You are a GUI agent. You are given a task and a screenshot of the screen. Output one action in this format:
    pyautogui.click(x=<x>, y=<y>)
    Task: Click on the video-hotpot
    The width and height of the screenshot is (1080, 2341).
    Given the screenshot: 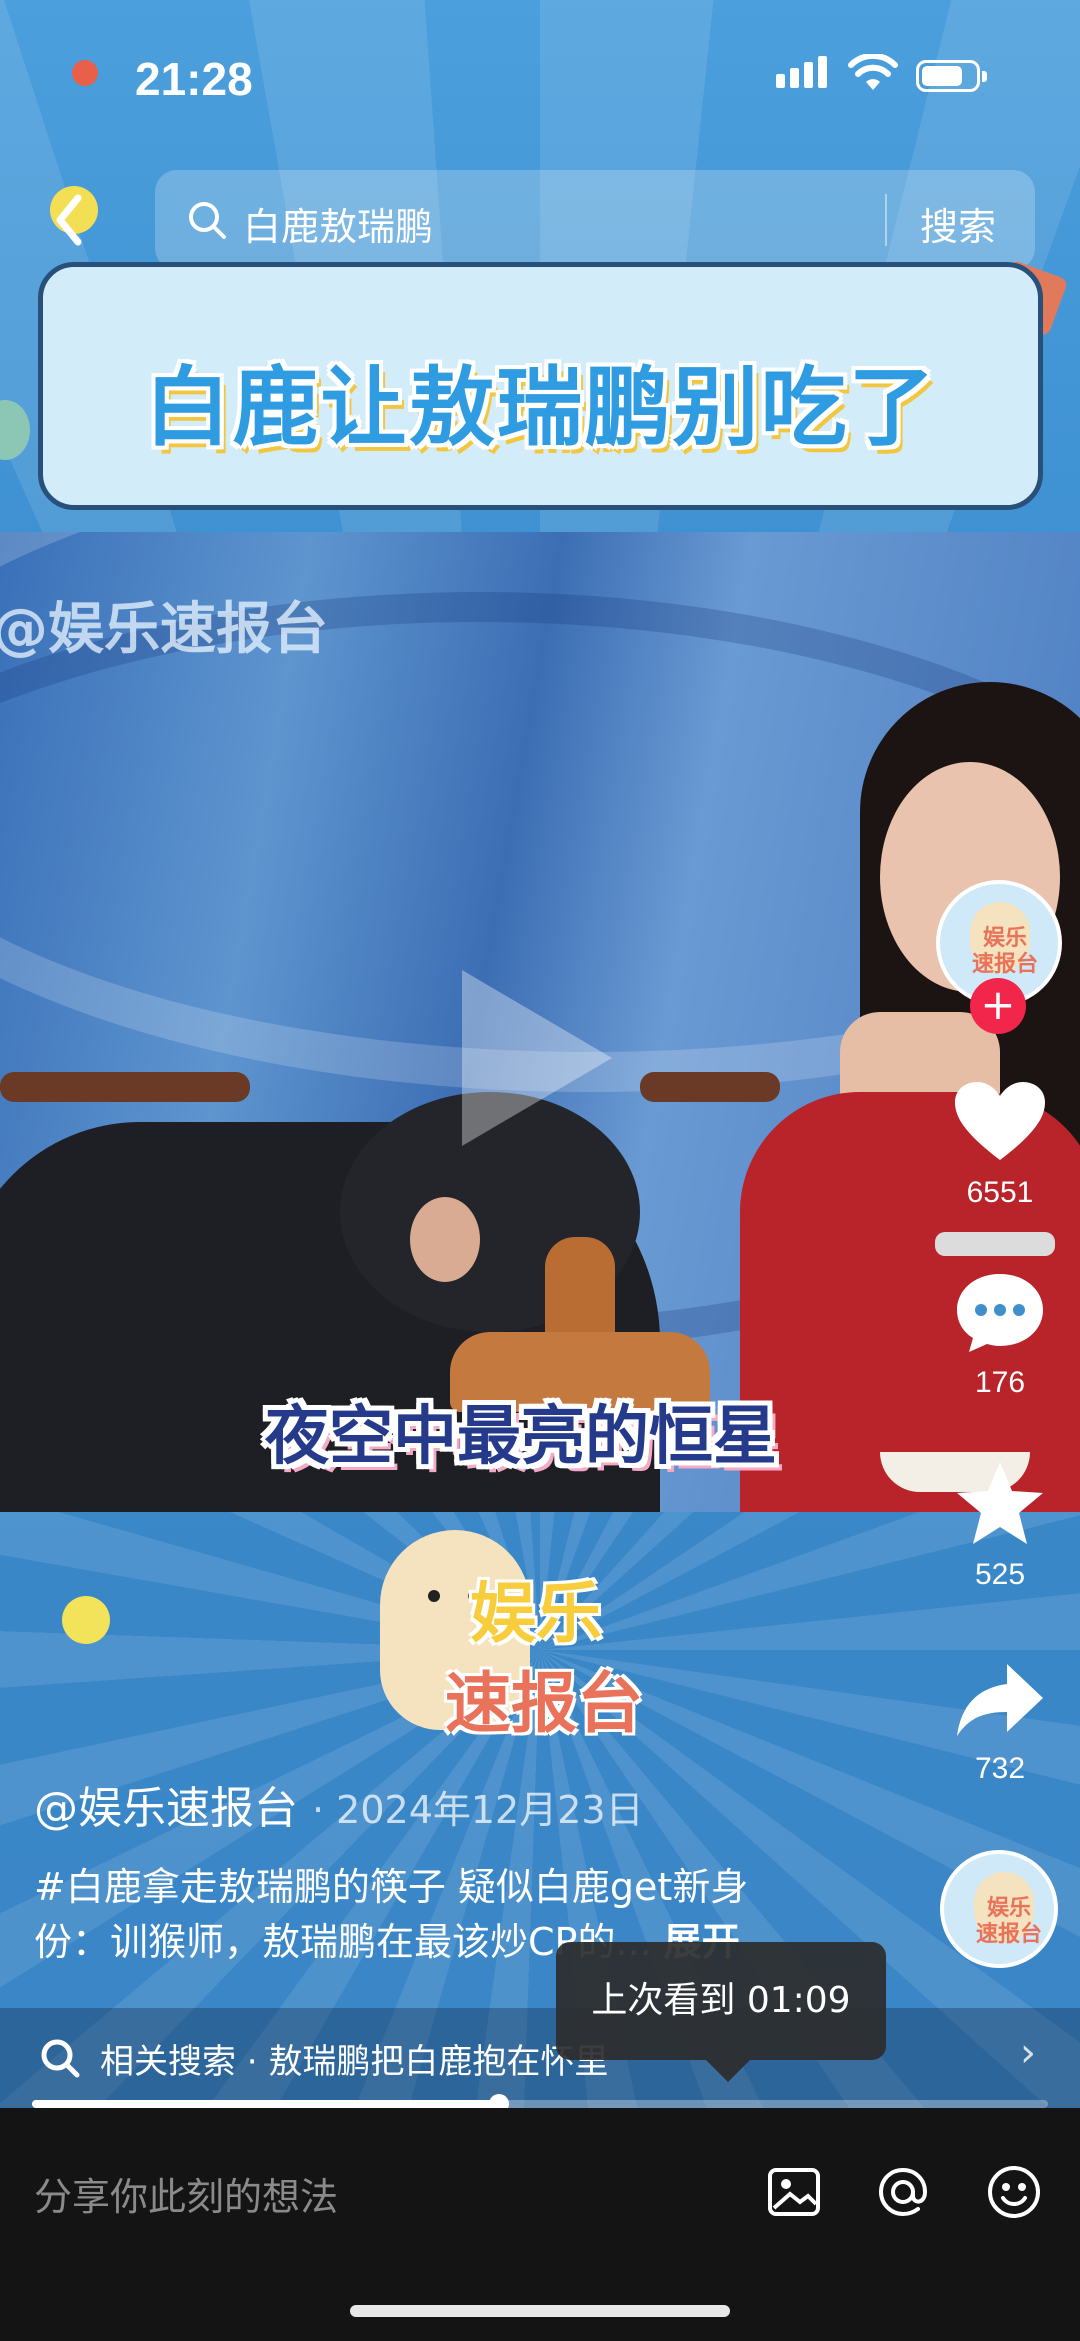 What is the action you would take?
    pyautogui.click(x=580, y=1292)
    